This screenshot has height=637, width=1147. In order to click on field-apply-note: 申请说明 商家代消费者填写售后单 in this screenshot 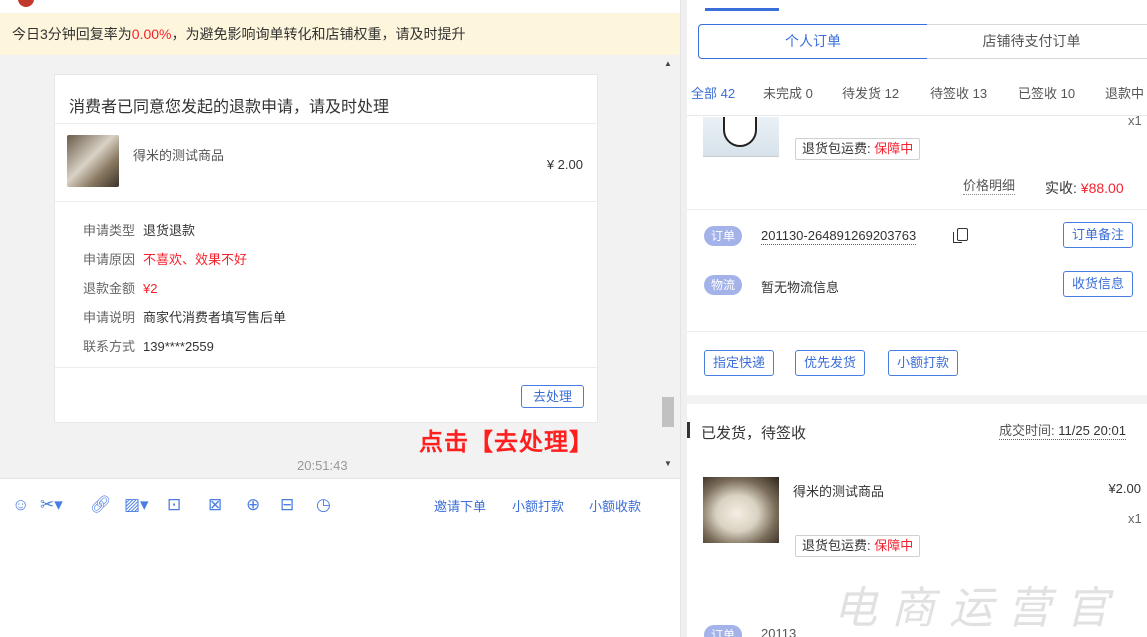, I will do `click(184, 316)`.